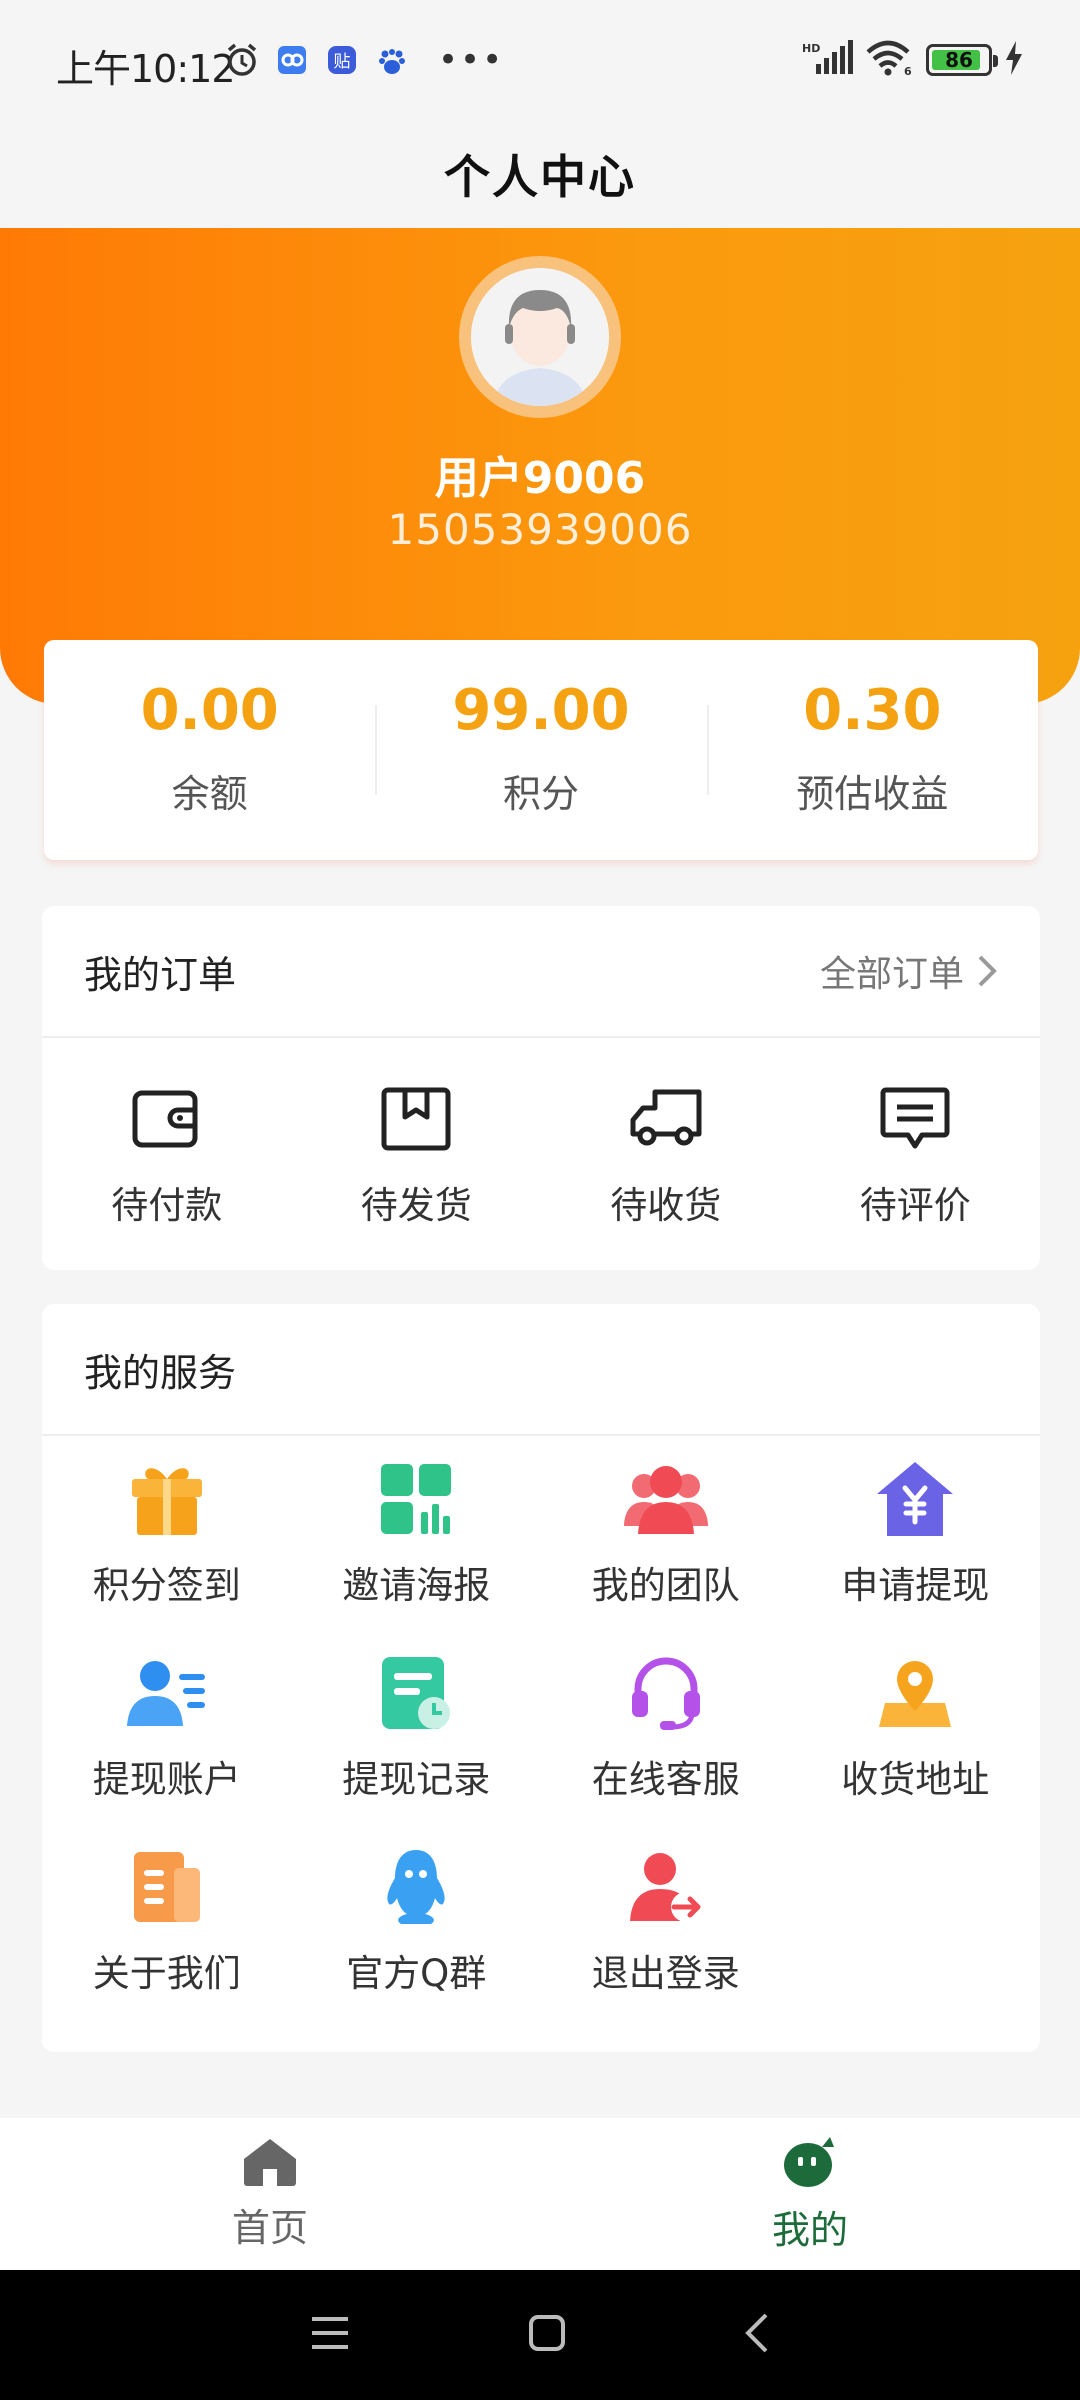  Describe the element at coordinates (167, 1693) in the screenshot. I see `account-icon` at that location.